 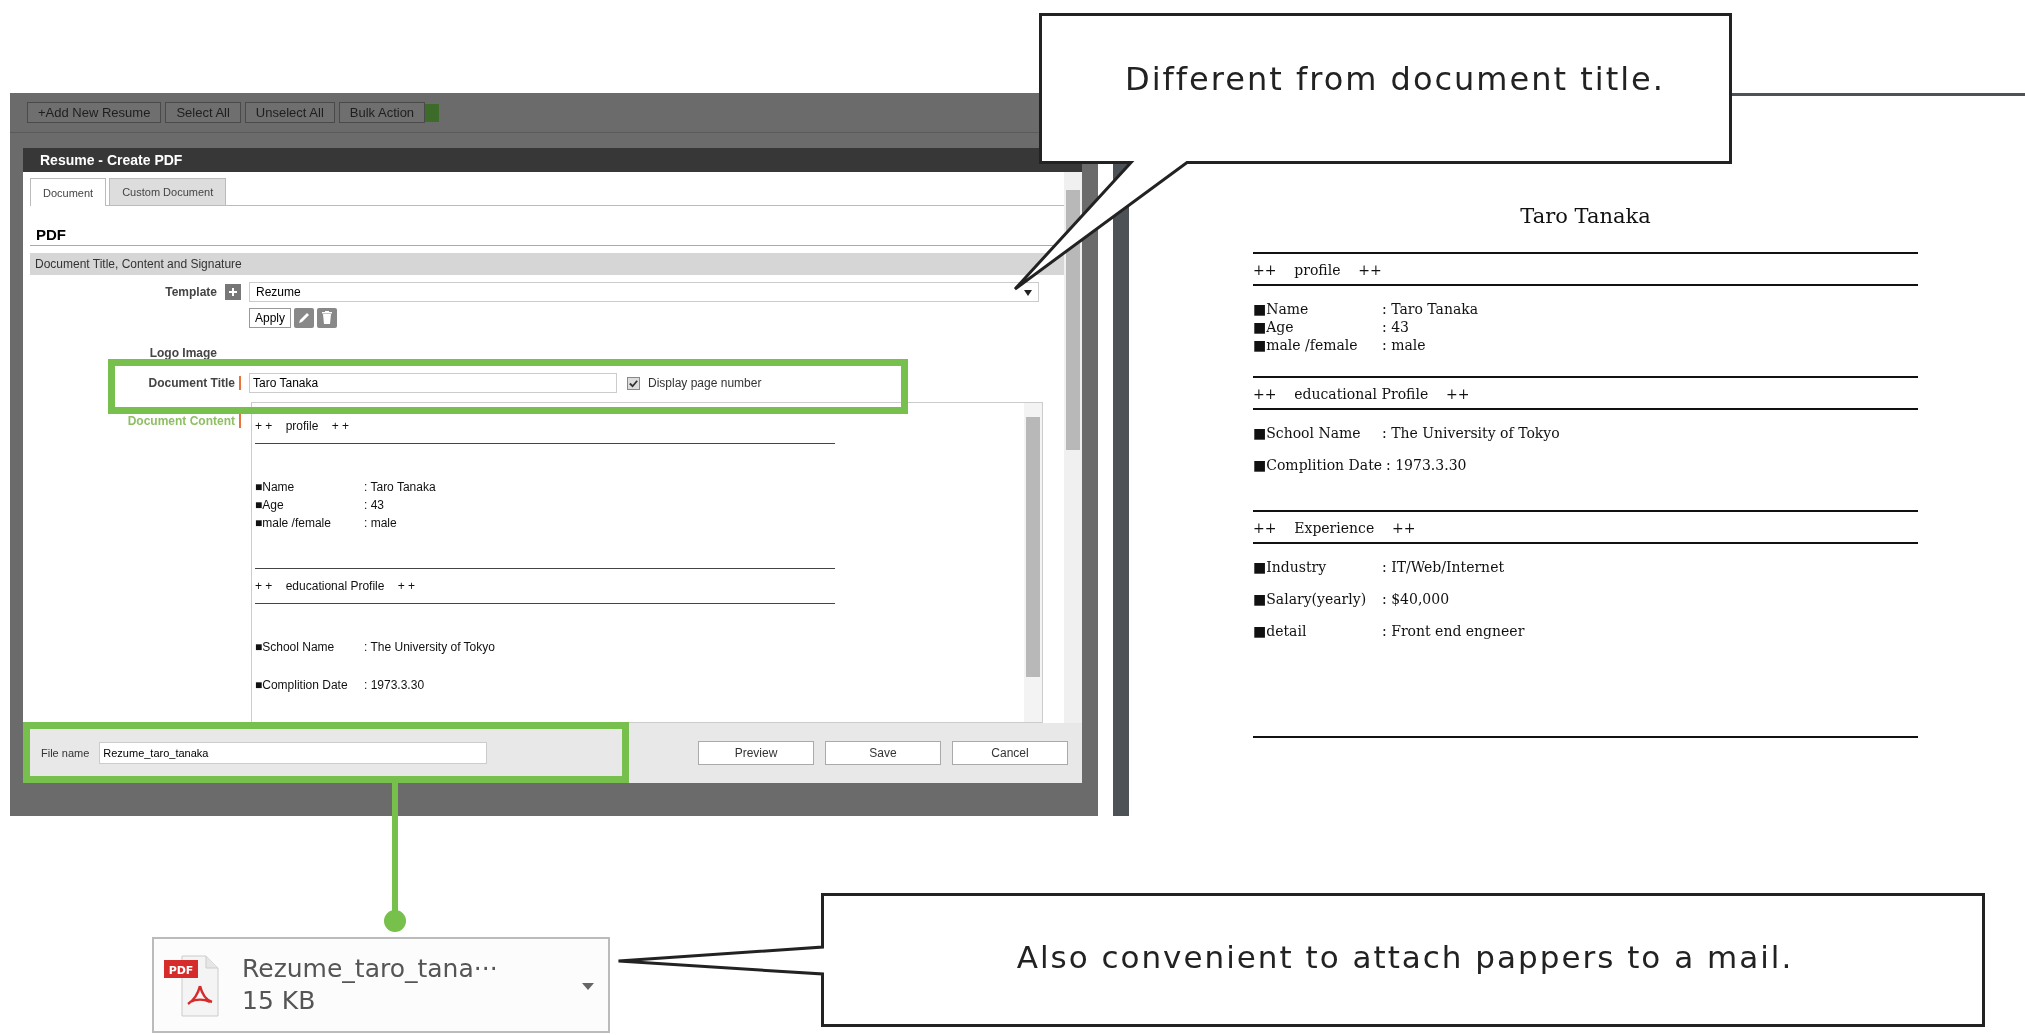 I want to click on editor-text: : 43, so click(x=374, y=505).